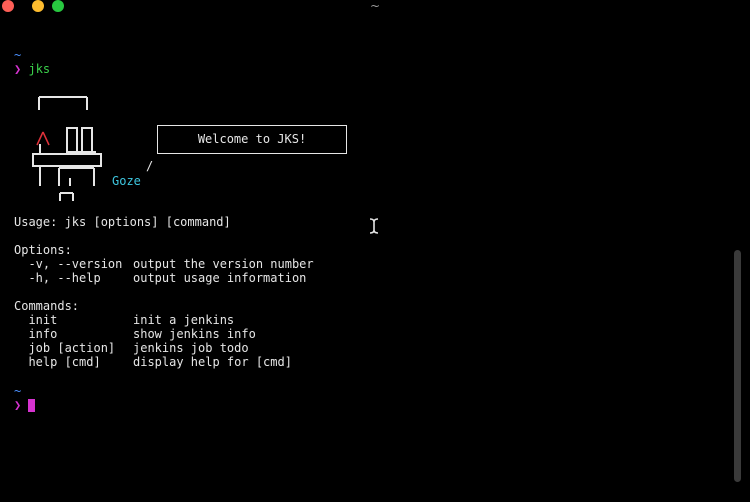 This screenshot has height=502, width=750. I want to click on command-name: help [cmd], so click(57, 362).